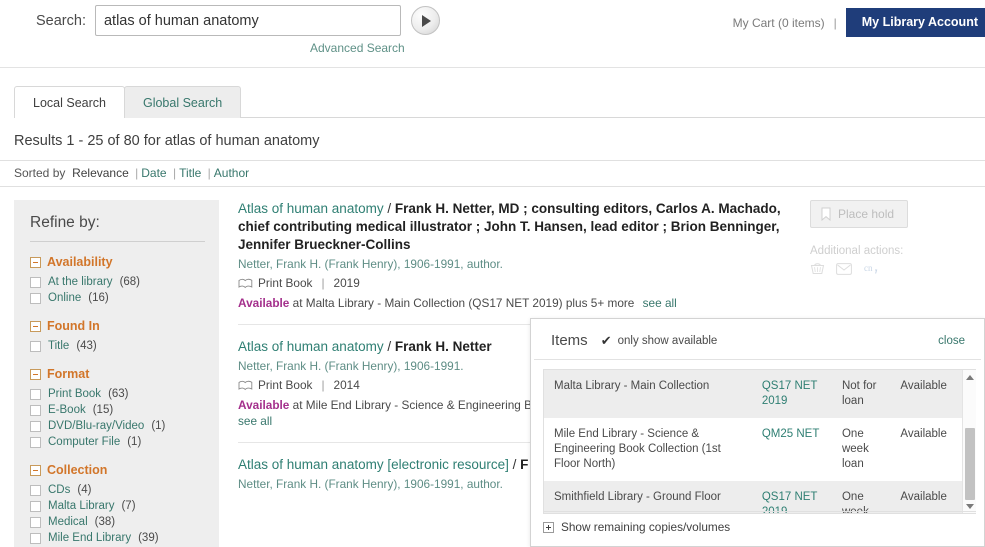 The image size is (985, 547). Describe the element at coordinates (117, 506) in the screenshot. I see `facet-option: Malta Library (7)` at that location.